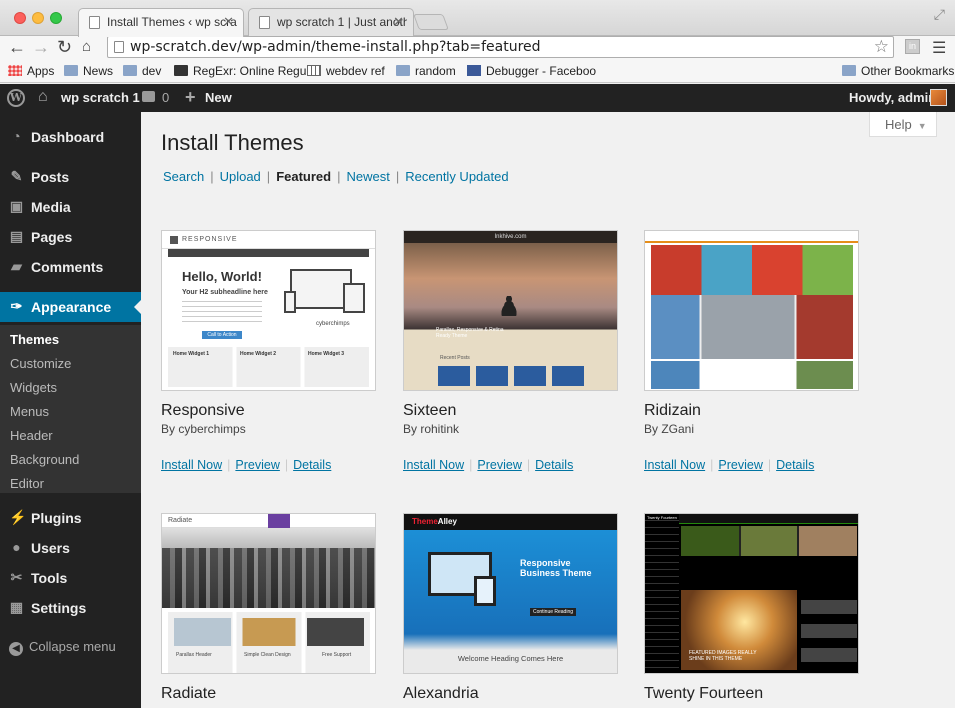 This screenshot has width=955, height=708. What do you see at coordinates (190, 97) in the screenshot?
I see `plus-icon: +` at bounding box center [190, 97].